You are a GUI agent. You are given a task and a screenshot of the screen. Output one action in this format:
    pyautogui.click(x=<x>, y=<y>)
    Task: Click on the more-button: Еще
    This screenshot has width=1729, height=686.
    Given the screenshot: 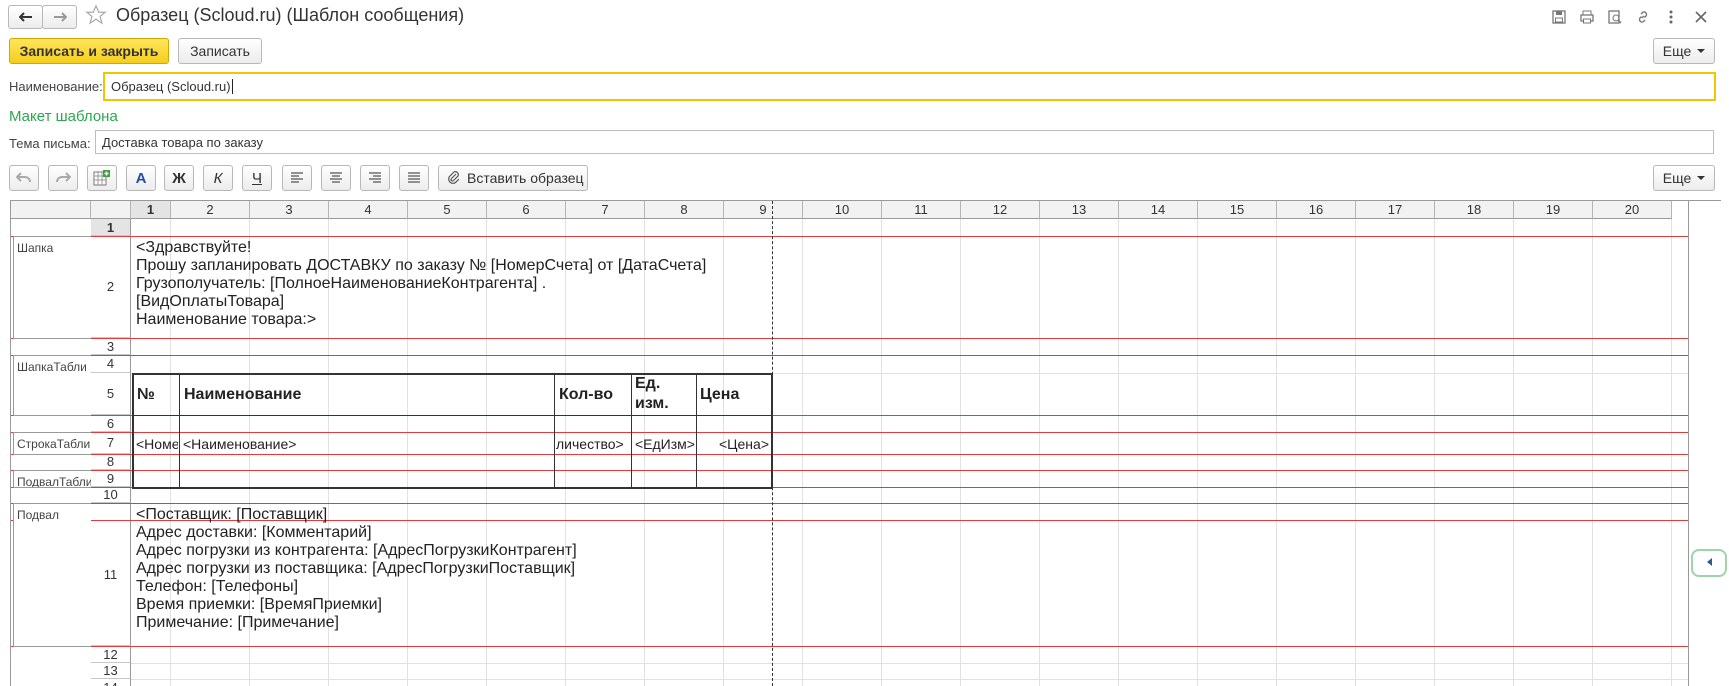 What is the action you would take?
    pyautogui.click(x=1684, y=51)
    